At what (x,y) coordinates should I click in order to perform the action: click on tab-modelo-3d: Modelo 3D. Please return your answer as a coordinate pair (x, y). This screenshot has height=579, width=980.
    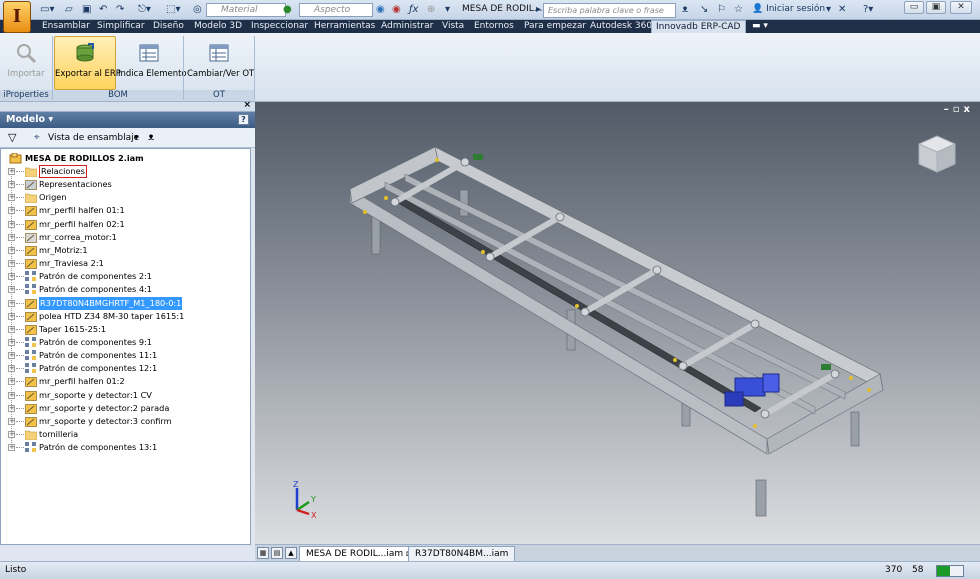
    Looking at the image, I should click on (218, 26).